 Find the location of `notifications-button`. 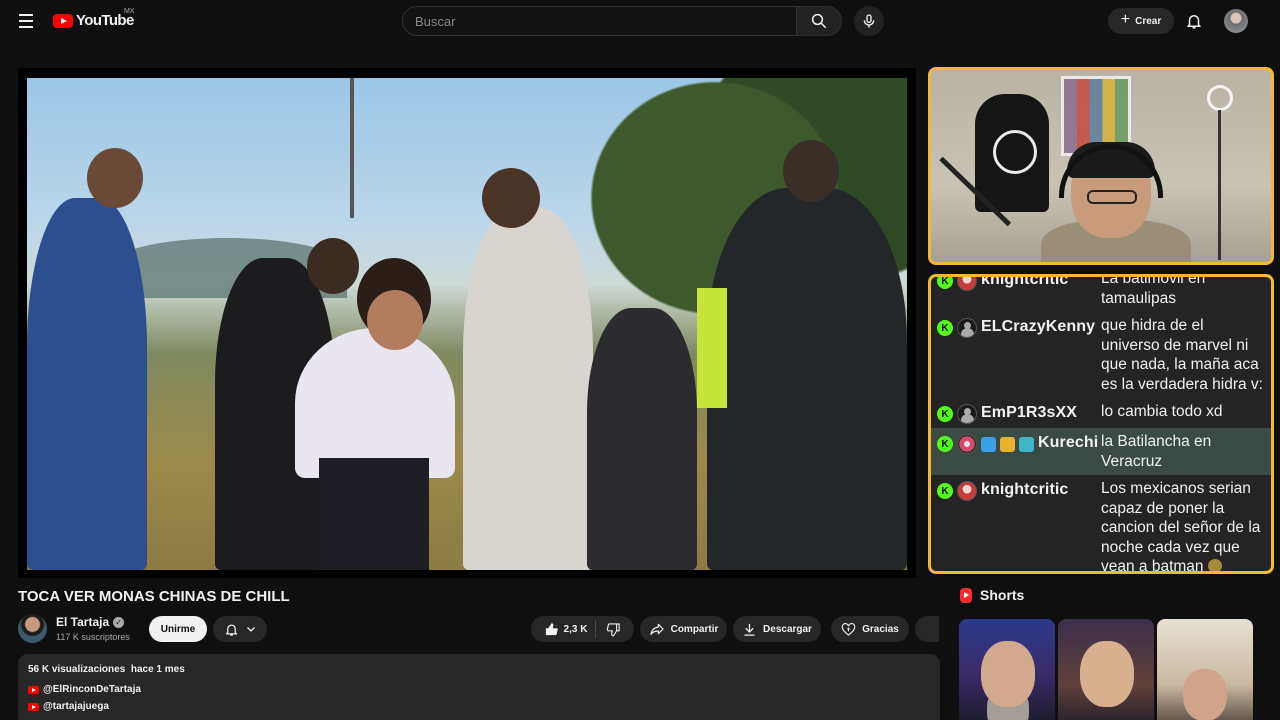

notifications-button is located at coordinates (1194, 21).